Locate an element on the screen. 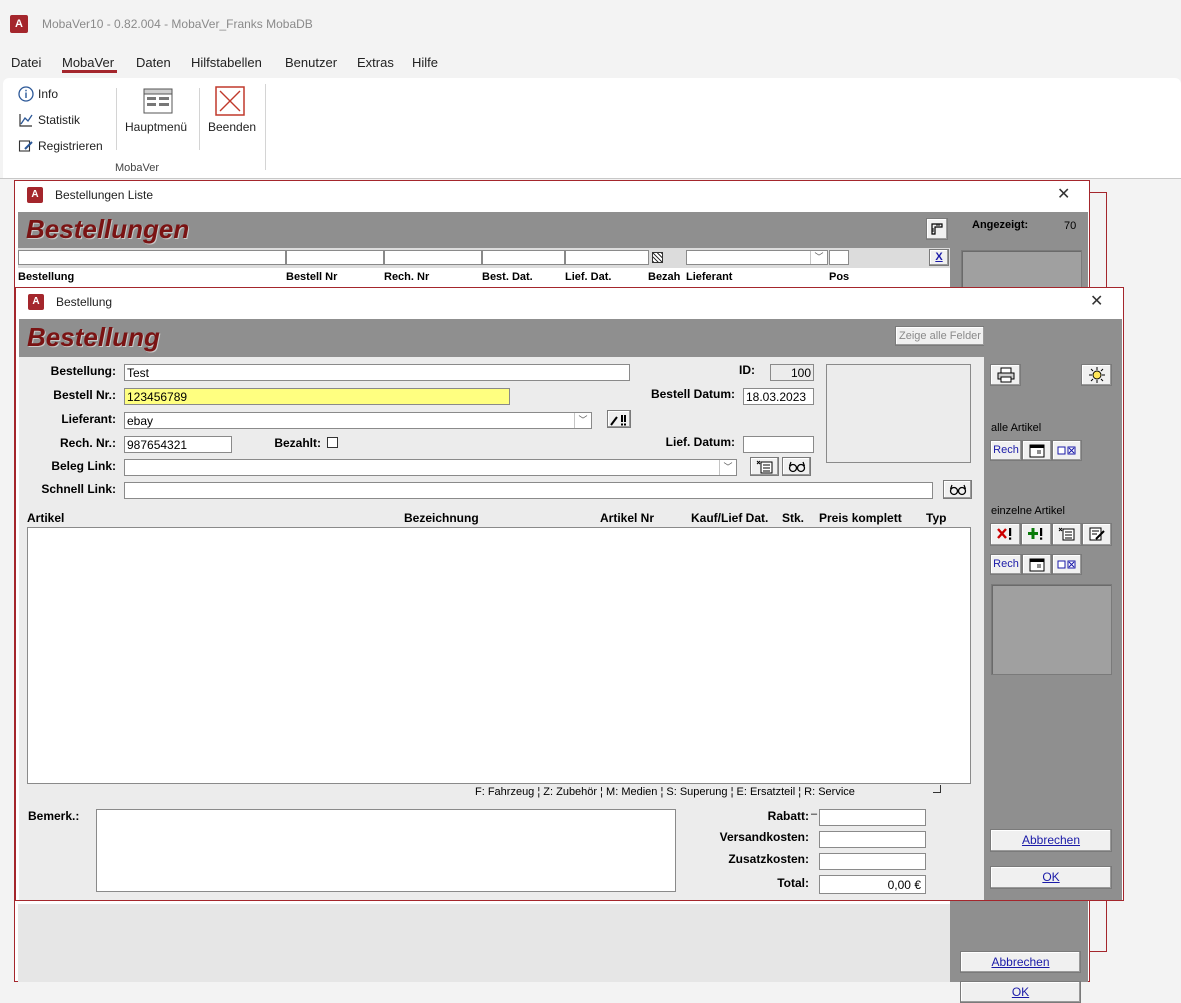 The image size is (1181, 1003). column-header: Bestell Nr is located at coordinates (311, 277).